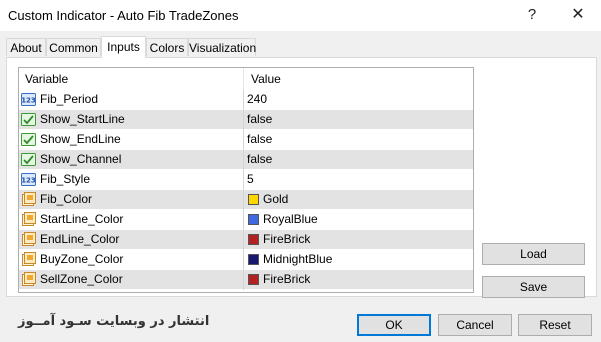 This screenshot has width=601, height=342. What do you see at coordinates (298, 259) in the screenshot?
I see `value-text: MidnightBlue` at bounding box center [298, 259].